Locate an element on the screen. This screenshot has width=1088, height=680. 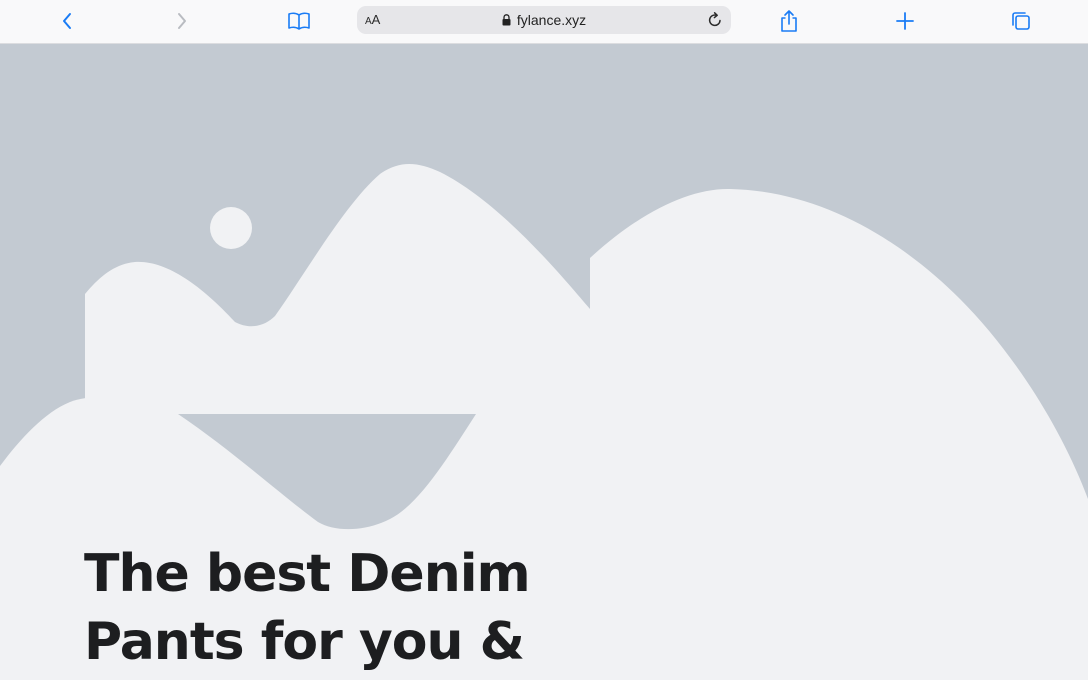
tabs-overview-button is located at coordinates (1021, 21).